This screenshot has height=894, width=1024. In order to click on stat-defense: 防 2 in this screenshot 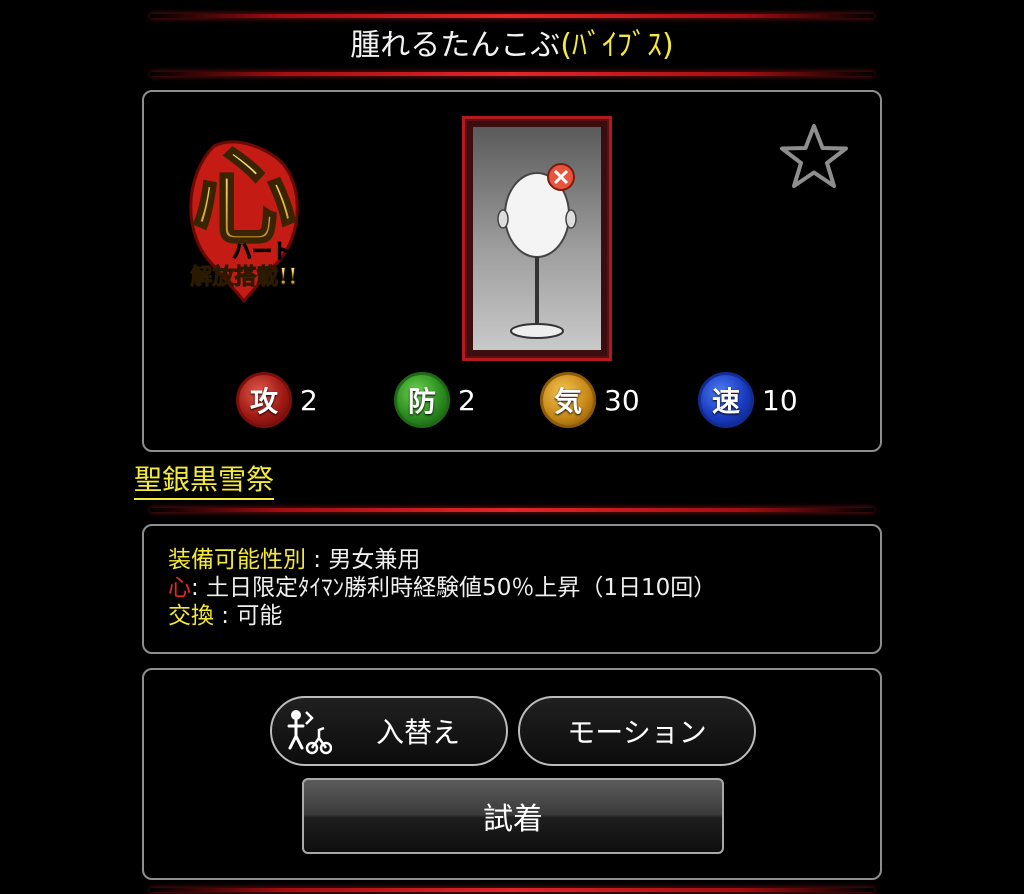, I will do `click(435, 400)`.